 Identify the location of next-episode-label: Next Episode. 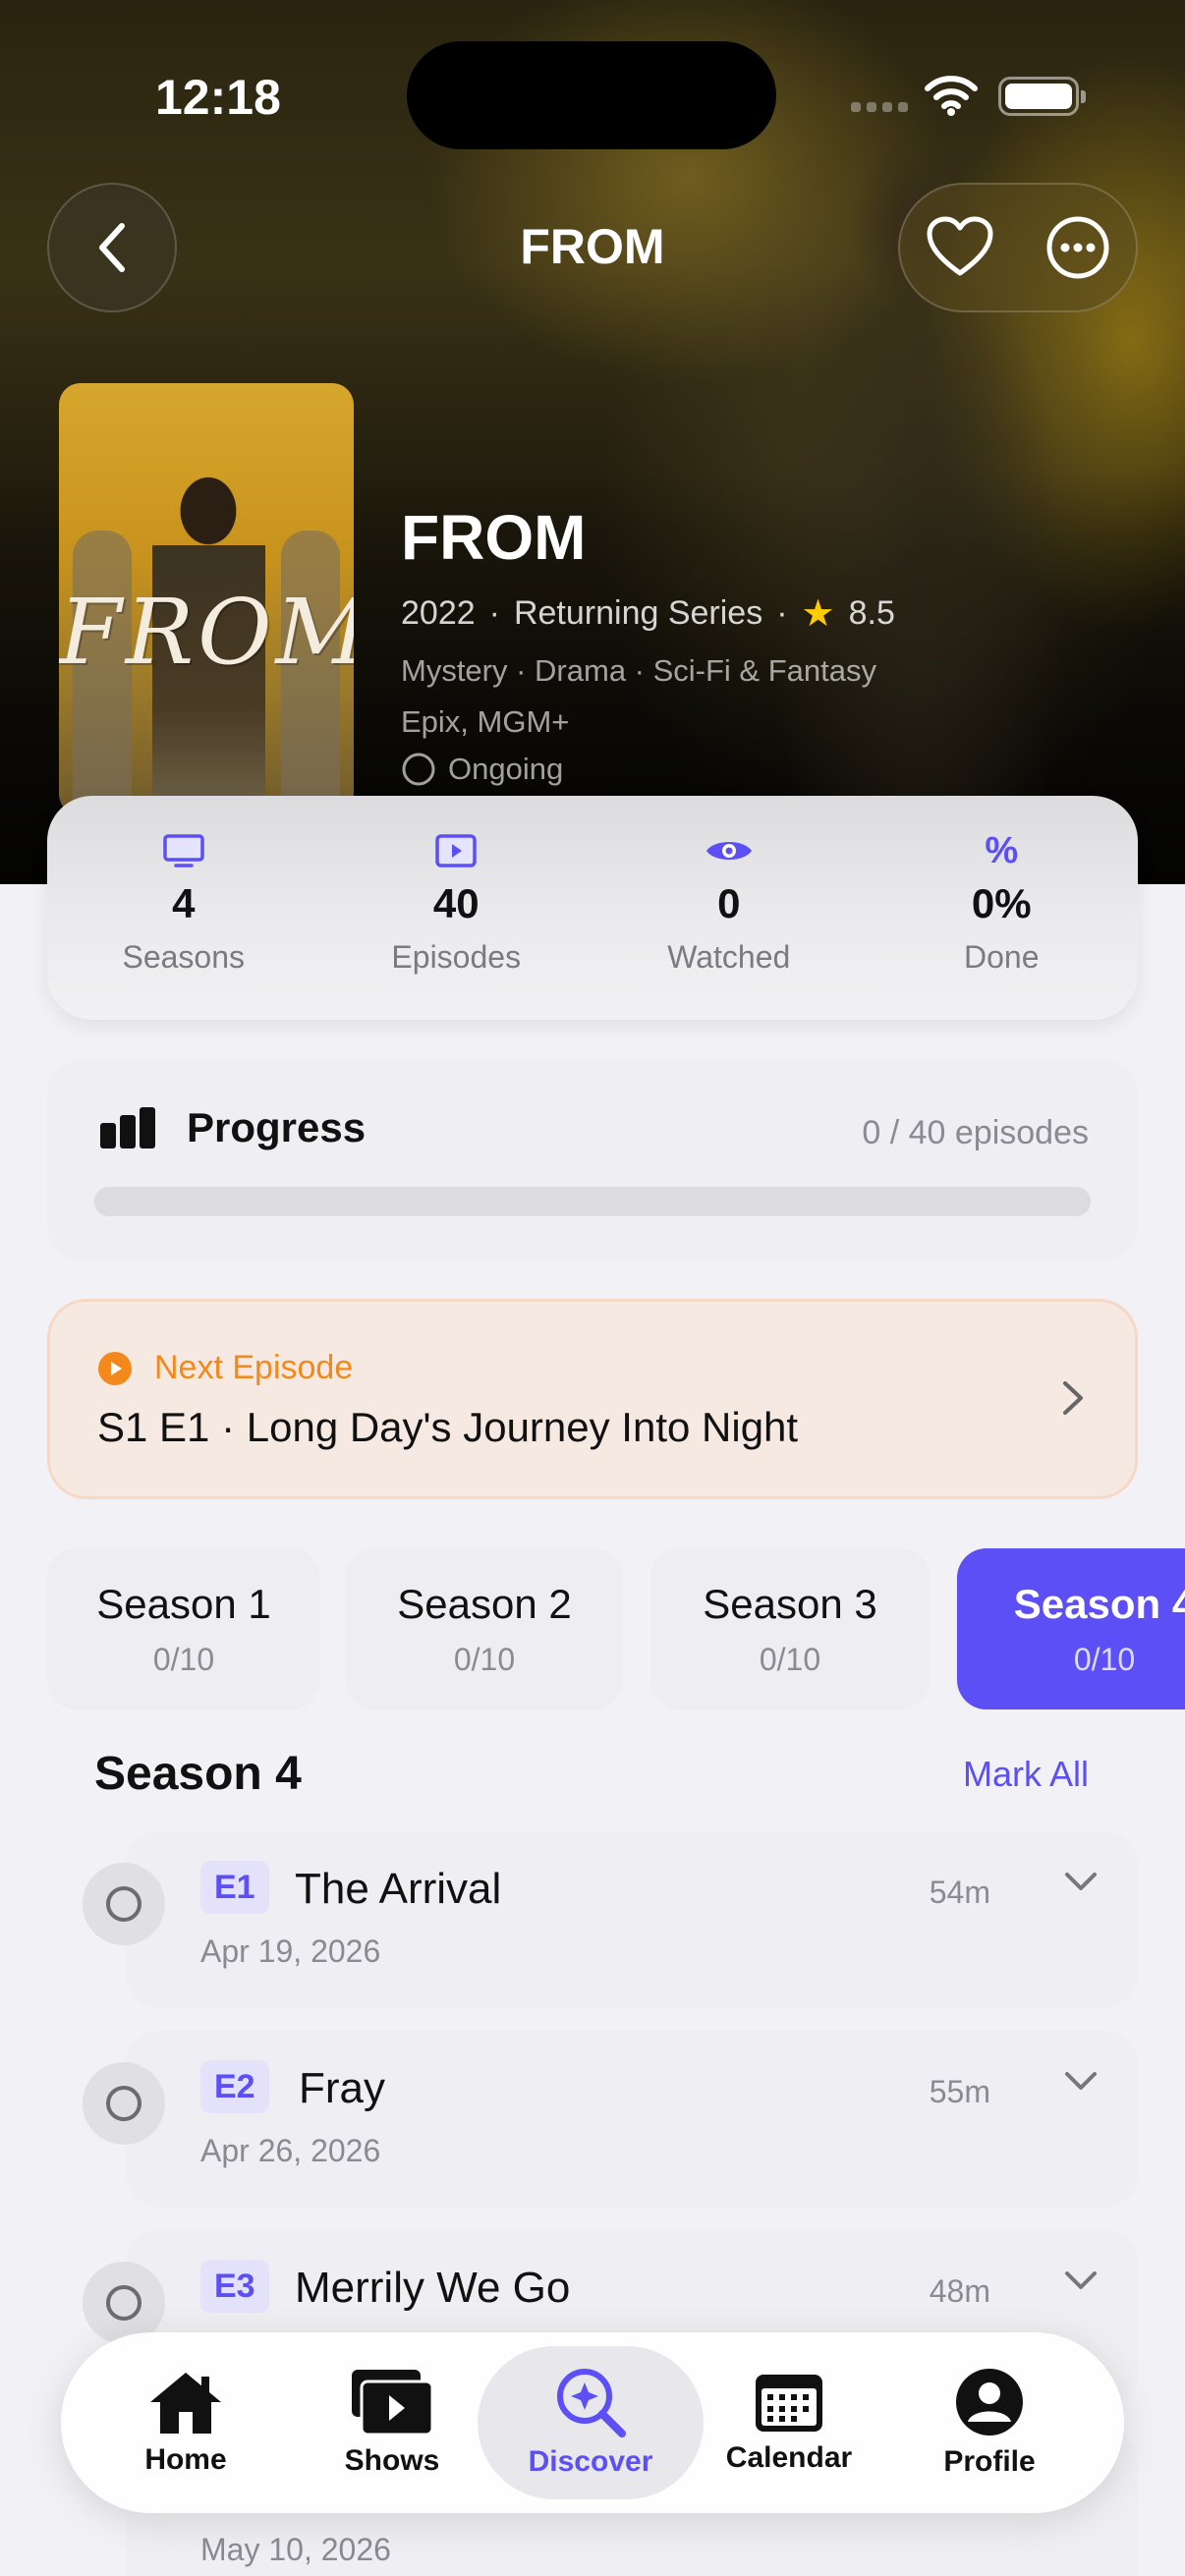
(225, 1368).